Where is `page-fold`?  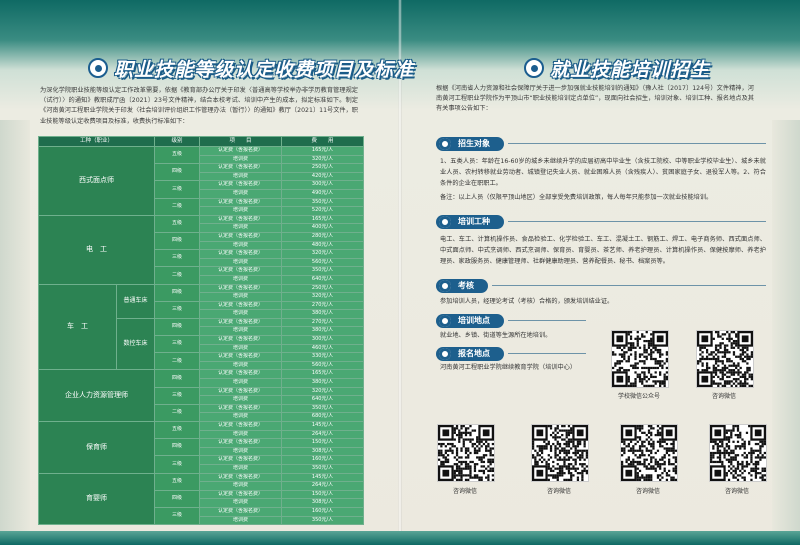 page-fold is located at coordinates (400, 272).